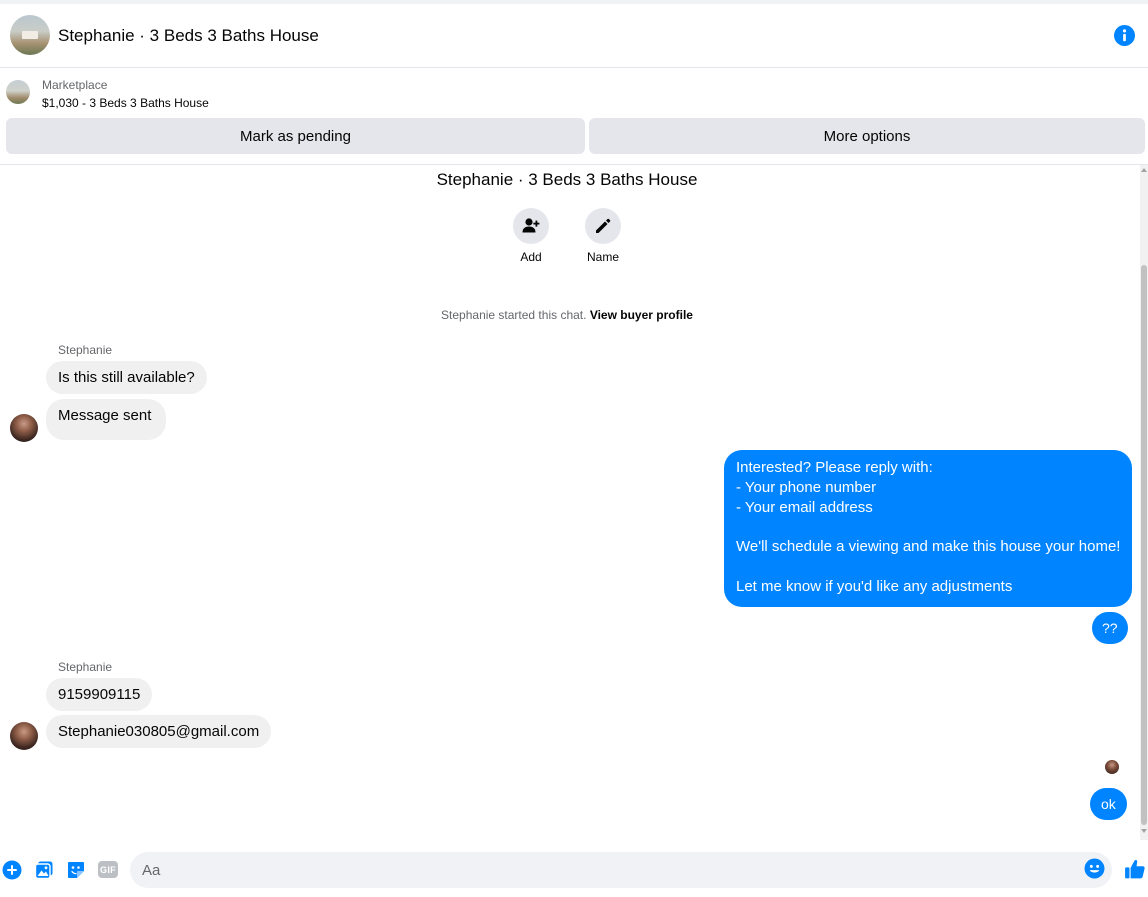  I want to click on message-line: - Your email address, so click(804, 507).